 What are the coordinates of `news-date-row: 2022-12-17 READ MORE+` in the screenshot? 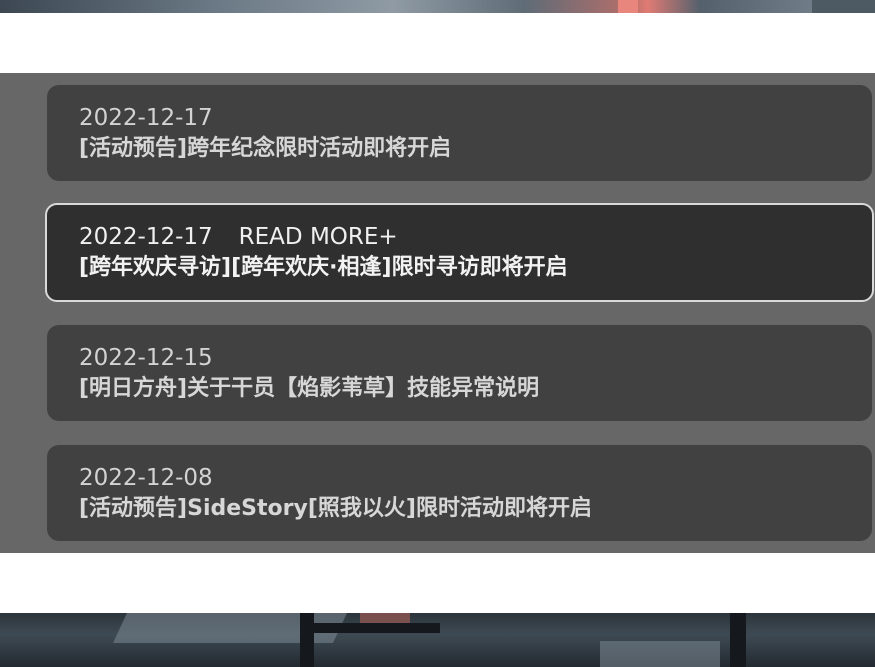 It's located at (475, 237).